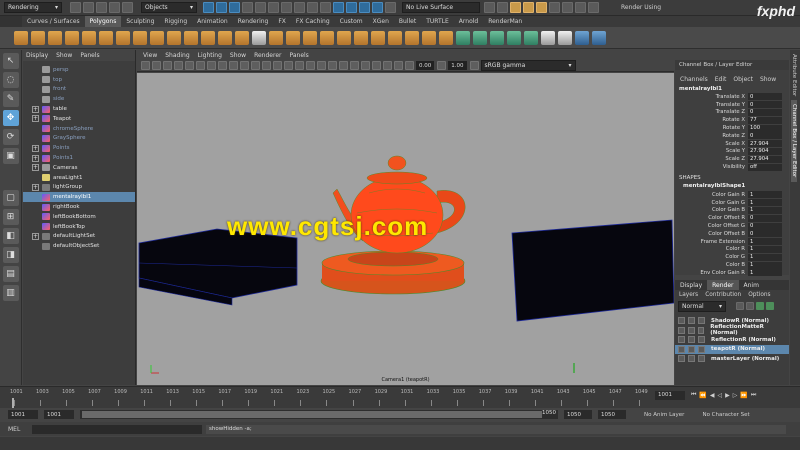 The height and width of the screenshot is (450, 800). I want to click on channel-label: Translate Z, so click(711, 112).